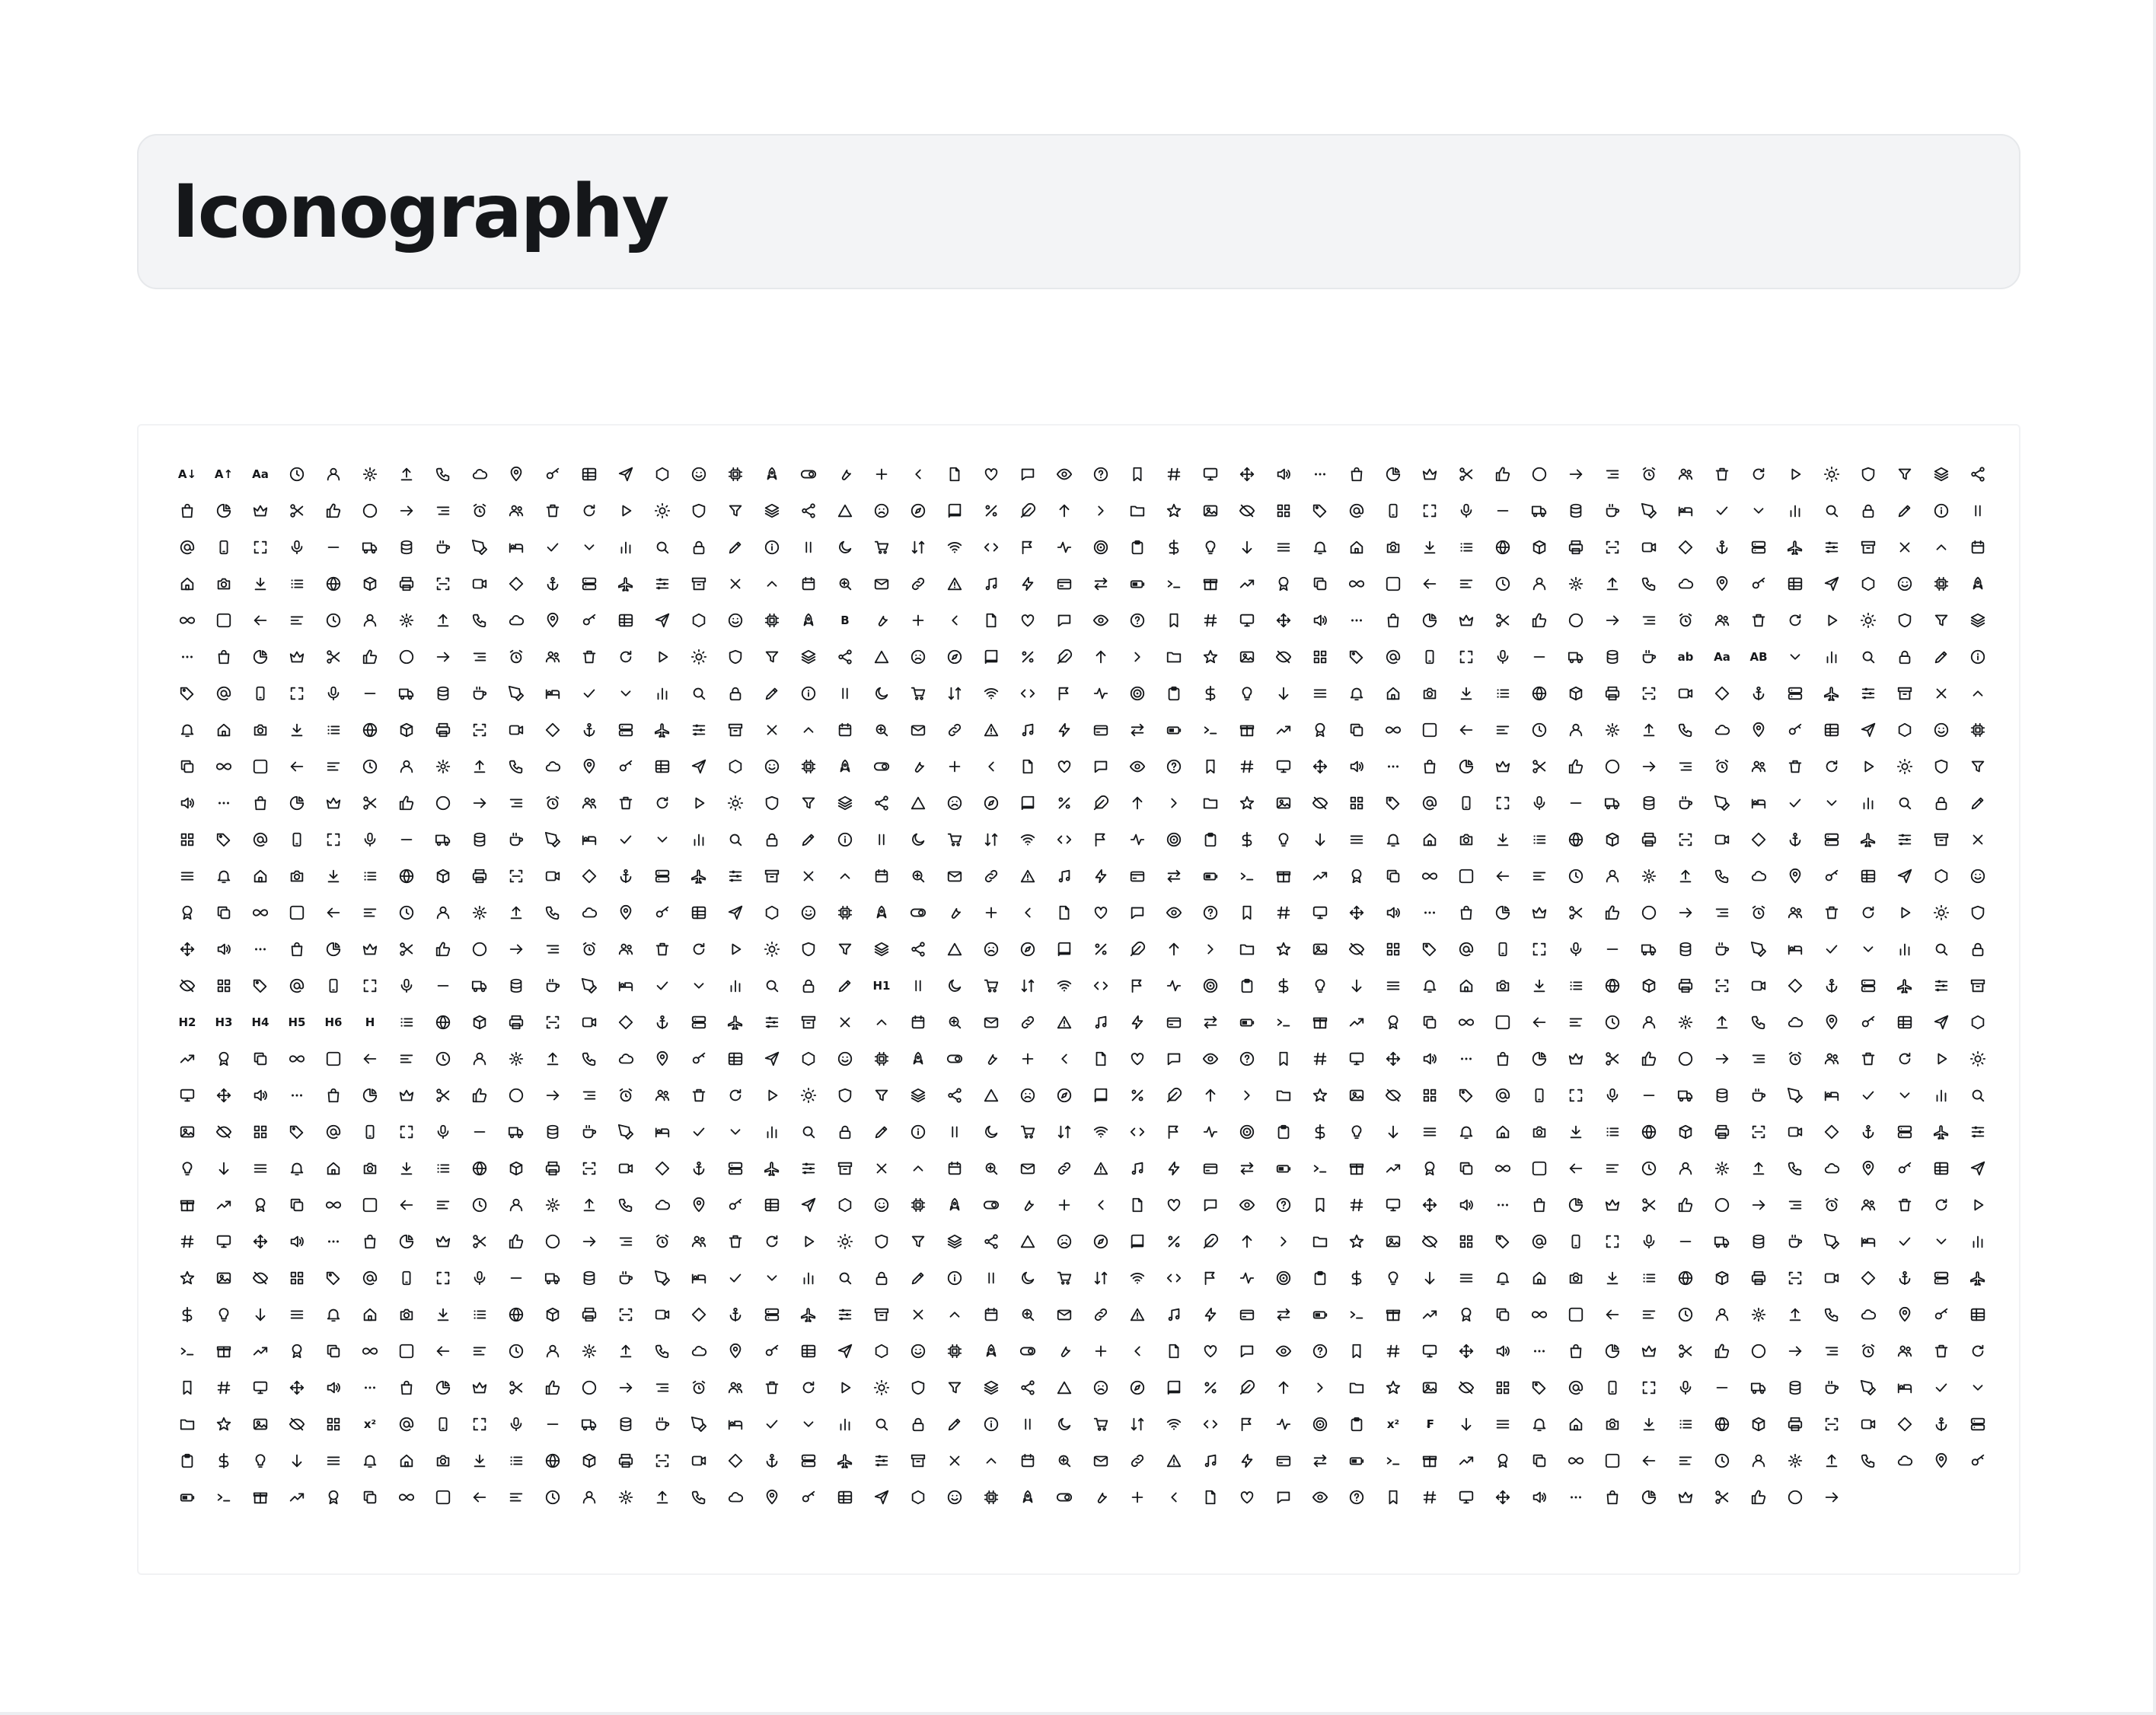  Describe the element at coordinates (1027, 1314) in the screenshot. I see `zoom-in-icon` at that location.